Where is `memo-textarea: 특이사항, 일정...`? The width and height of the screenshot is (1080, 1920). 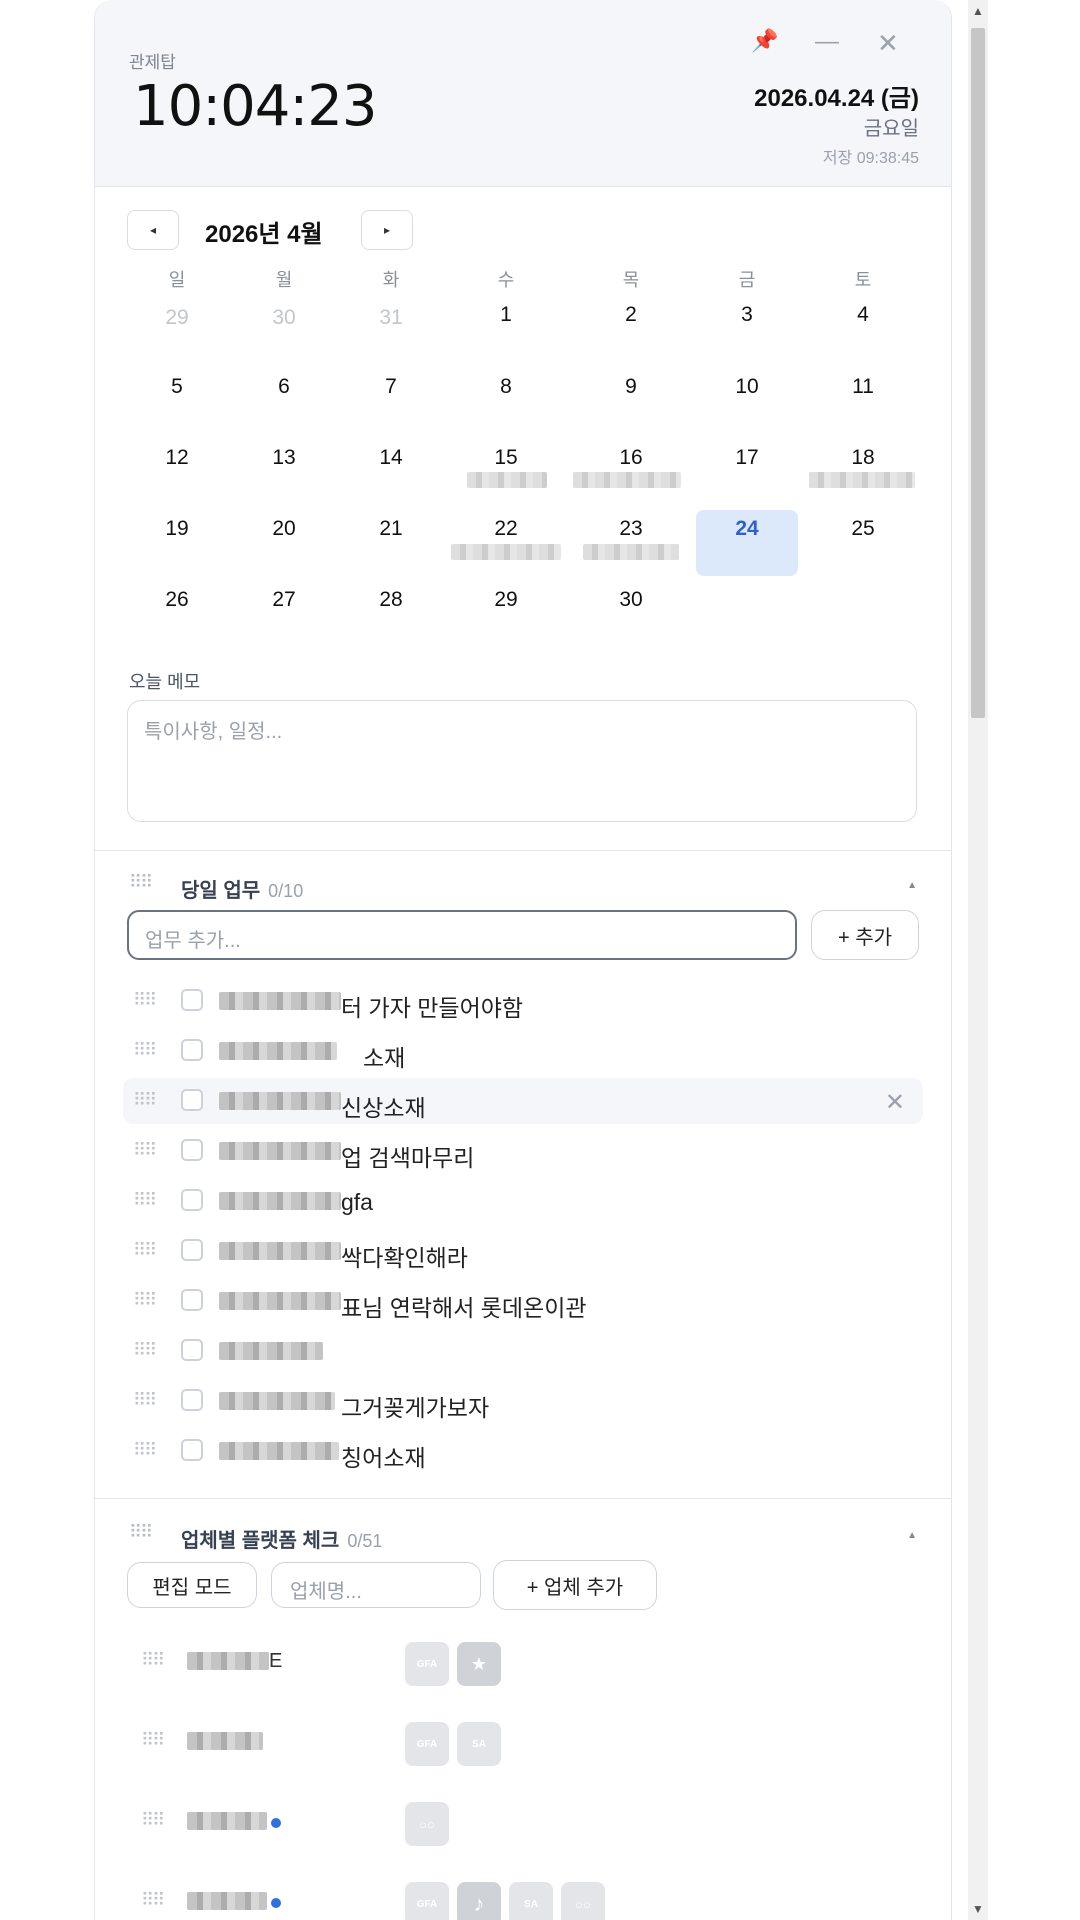
memo-textarea: 특이사항, 일정... is located at coordinates (522, 761).